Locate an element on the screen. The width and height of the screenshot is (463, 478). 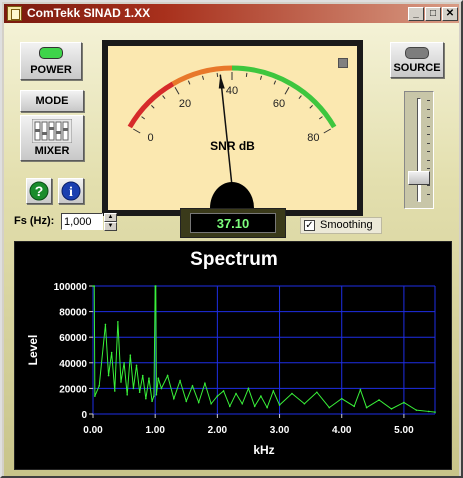
power-led-icon is located at coordinates (51, 53).